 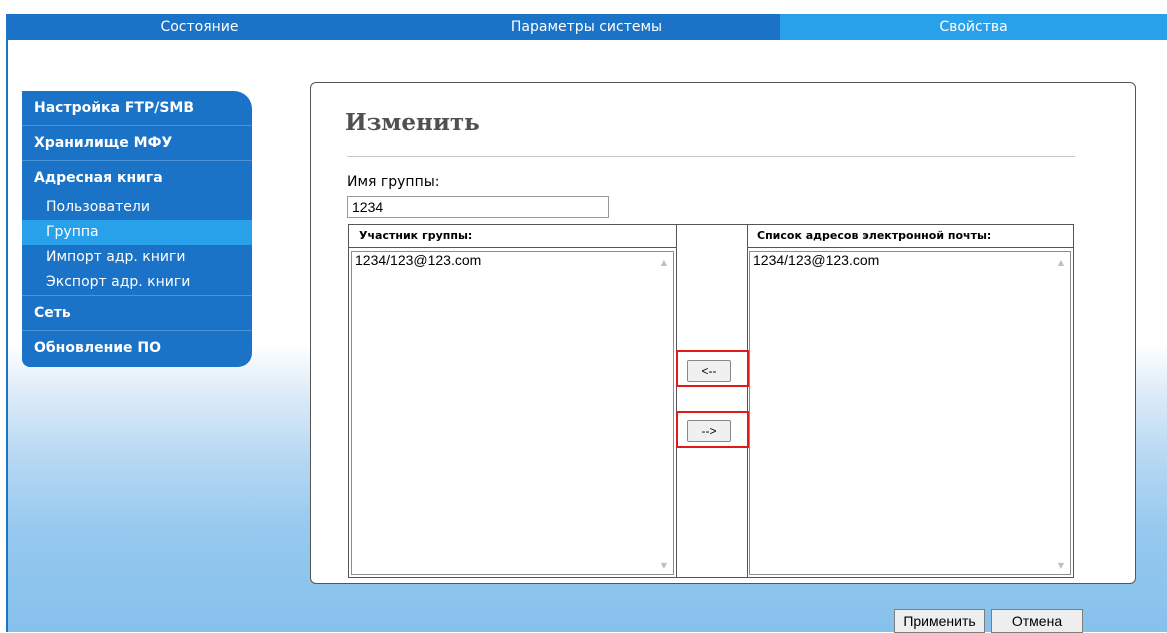 What do you see at coordinates (910, 413) in the screenshot?
I see `emails-listbox: 1234/123@123.com ▲ ▼` at bounding box center [910, 413].